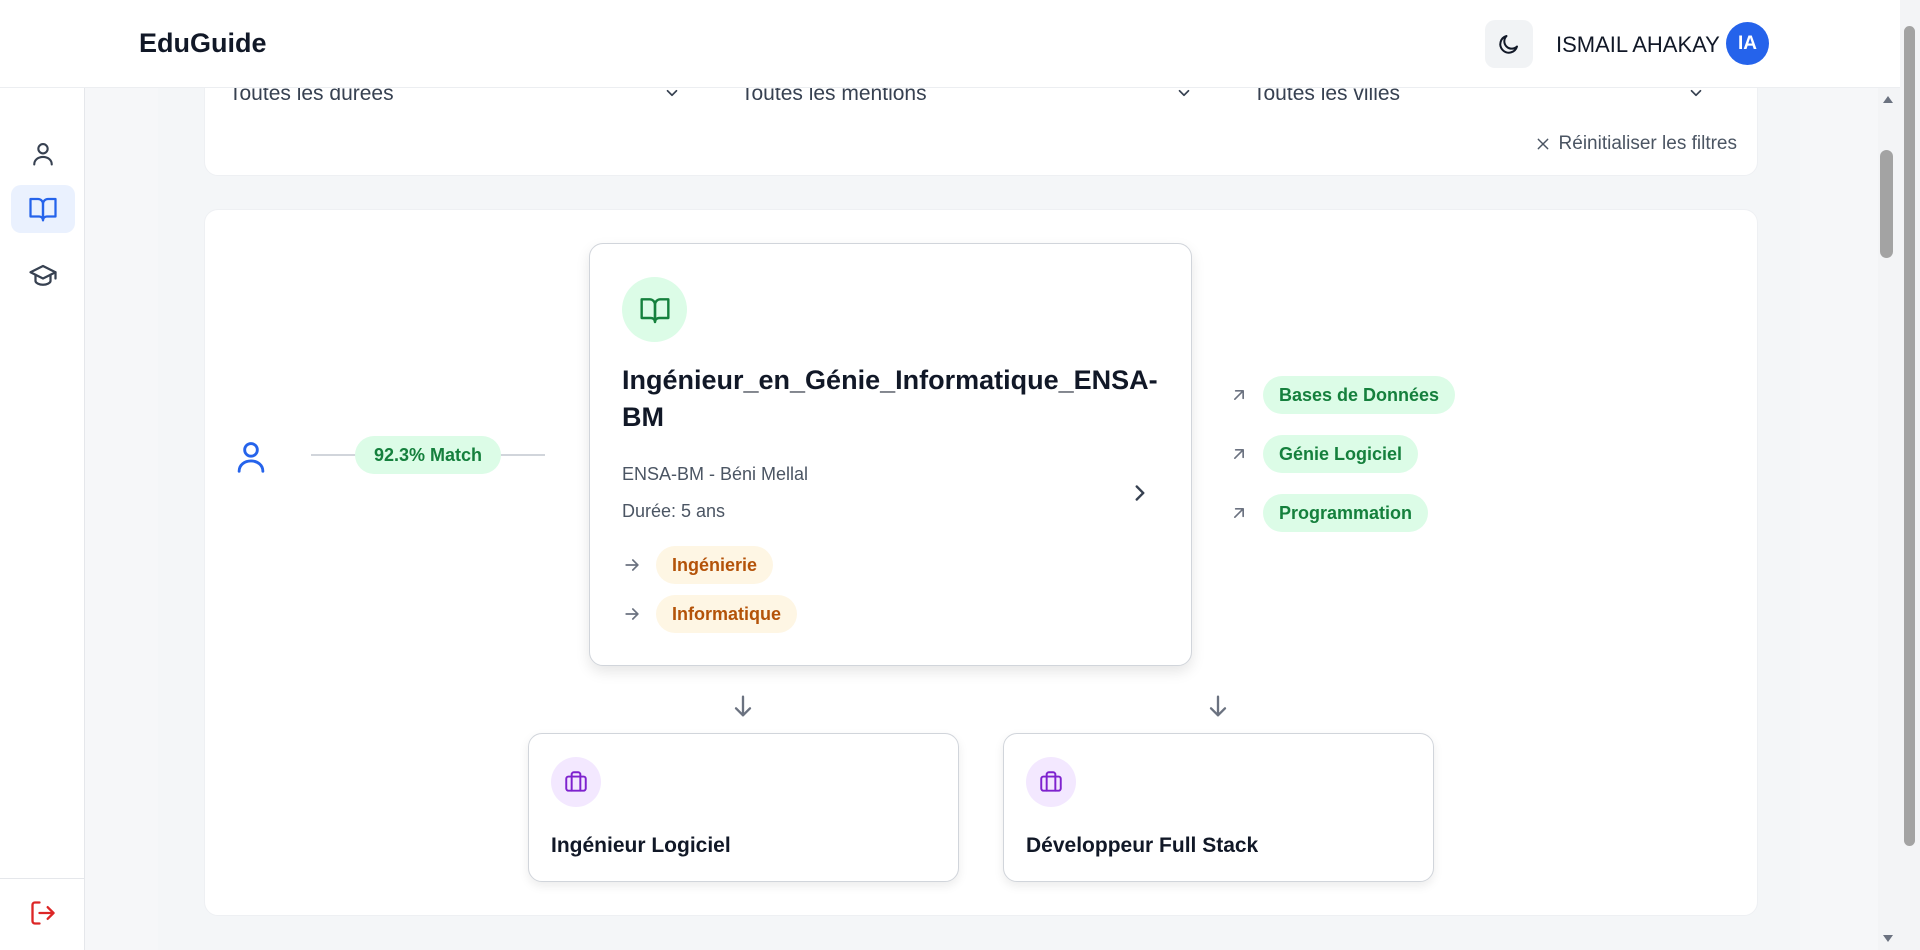  I want to click on reset-filters-label: Réinitialiser les filtres, so click(1647, 143).